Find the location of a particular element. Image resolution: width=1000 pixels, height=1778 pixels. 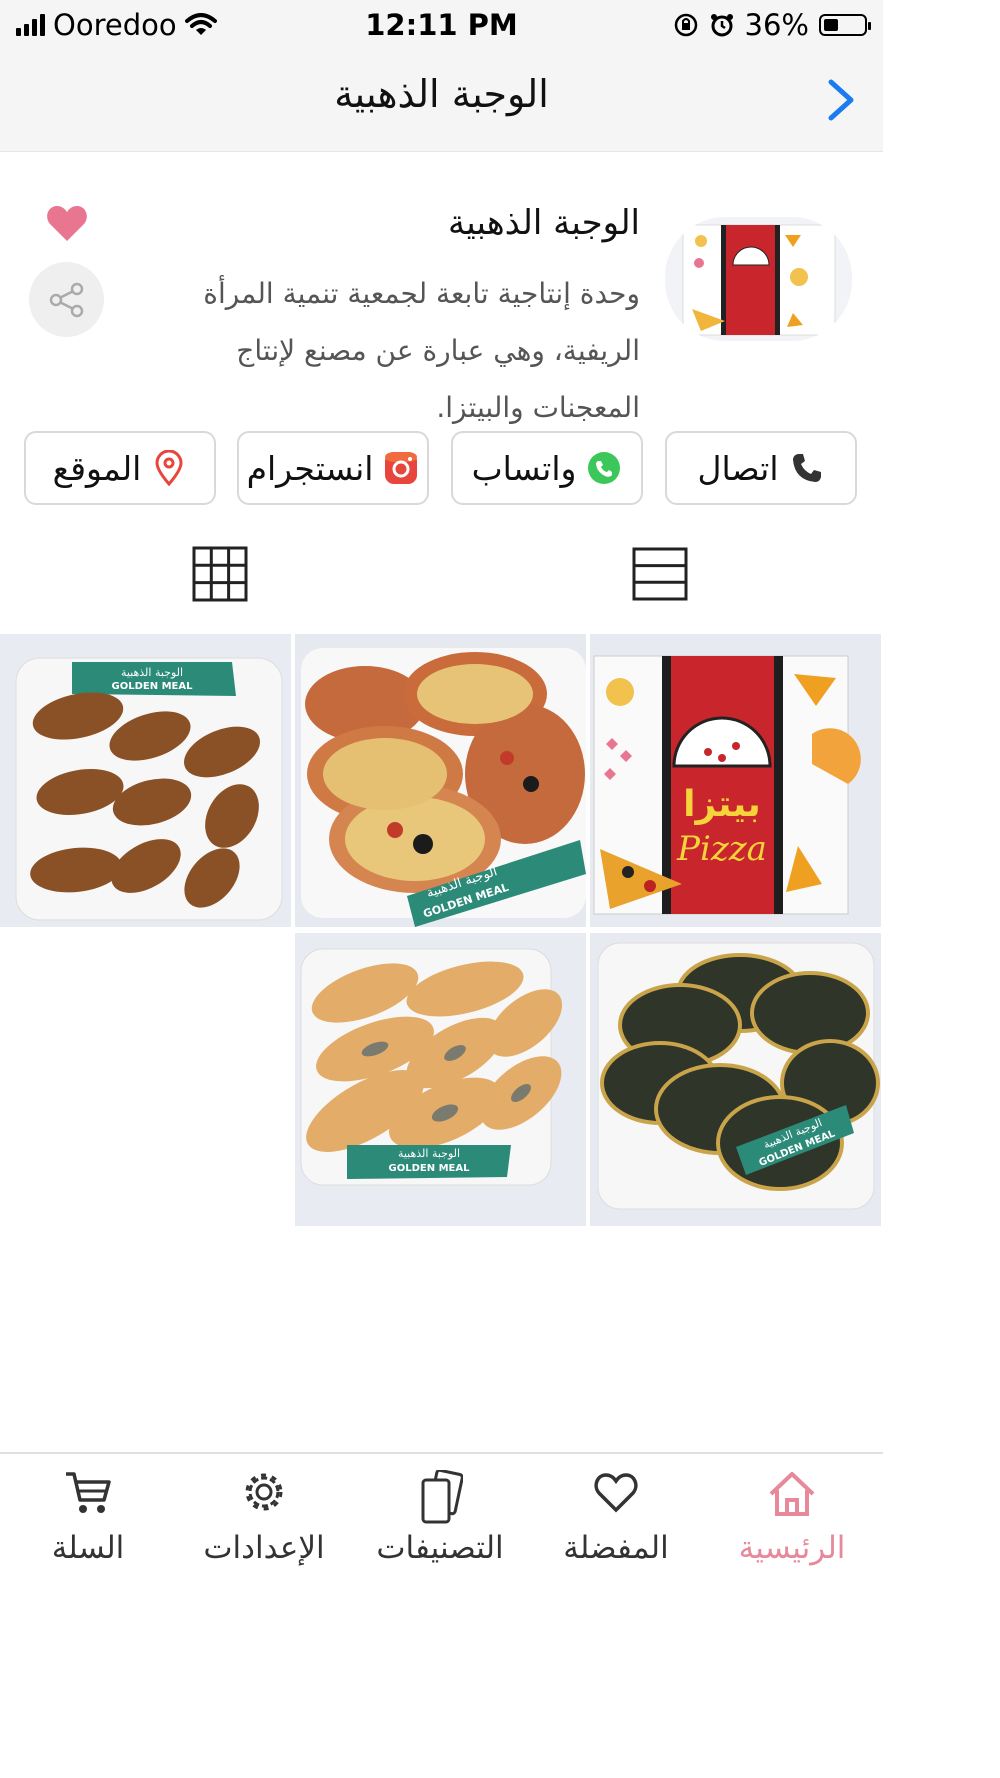

share-icon is located at coordinates (66, 299).